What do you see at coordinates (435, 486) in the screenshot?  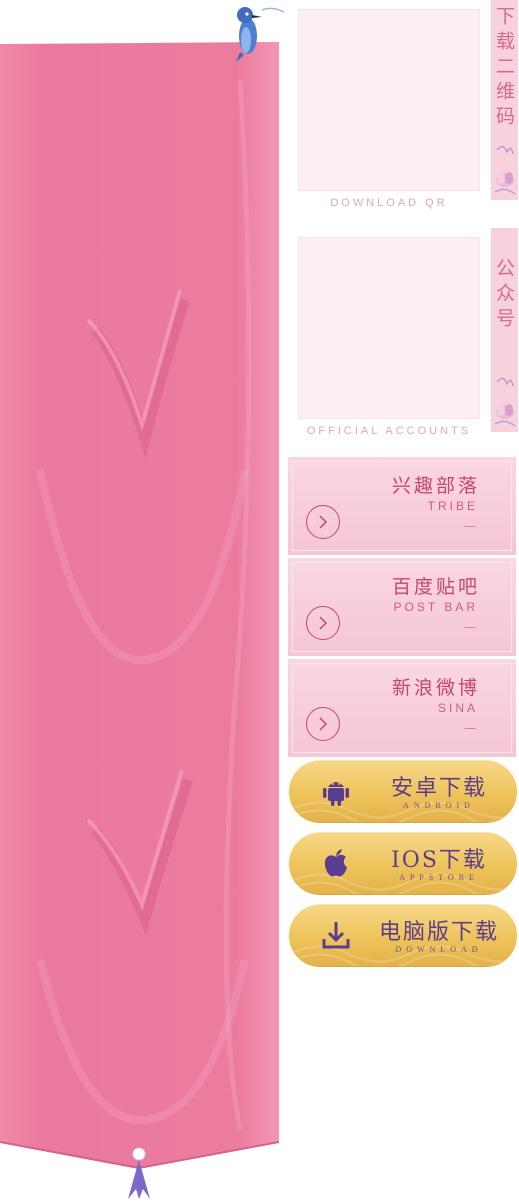 I see `card-title: 兴趣部落` at bounding box center [435, 486].